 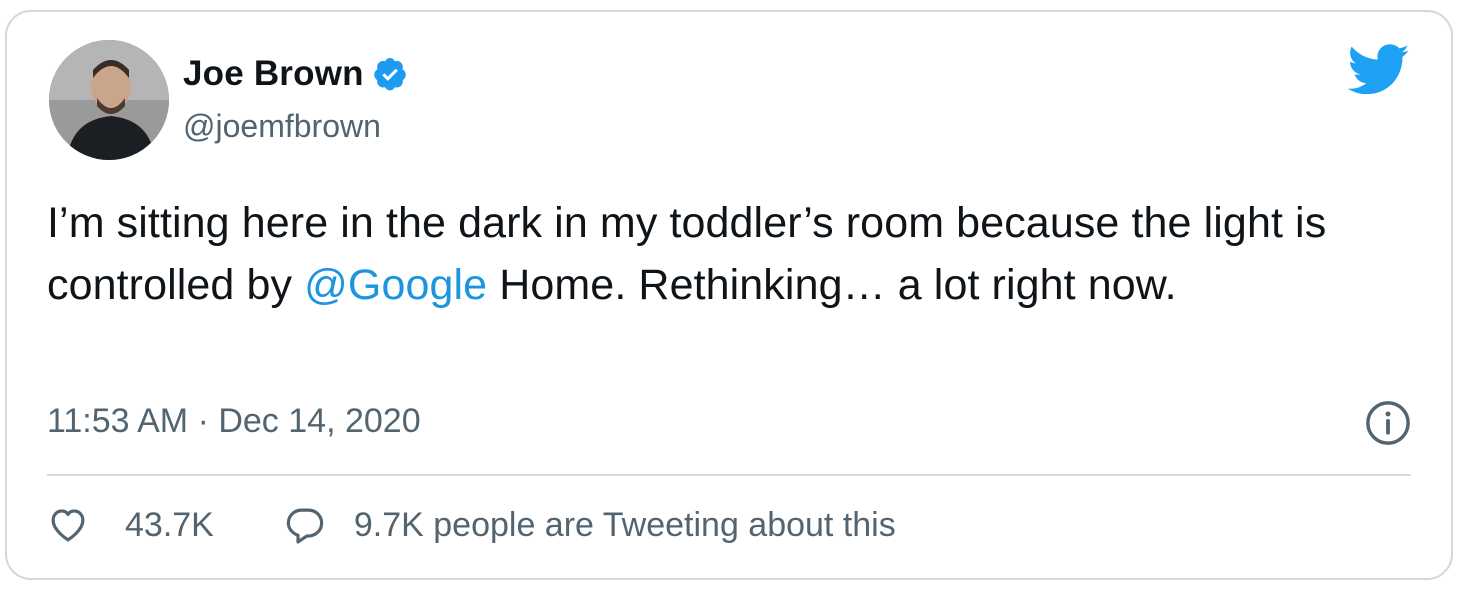 What do you see at coordinates (109, 100) in the screenshot?
I see `avatar` at bounding box center [109, 100].